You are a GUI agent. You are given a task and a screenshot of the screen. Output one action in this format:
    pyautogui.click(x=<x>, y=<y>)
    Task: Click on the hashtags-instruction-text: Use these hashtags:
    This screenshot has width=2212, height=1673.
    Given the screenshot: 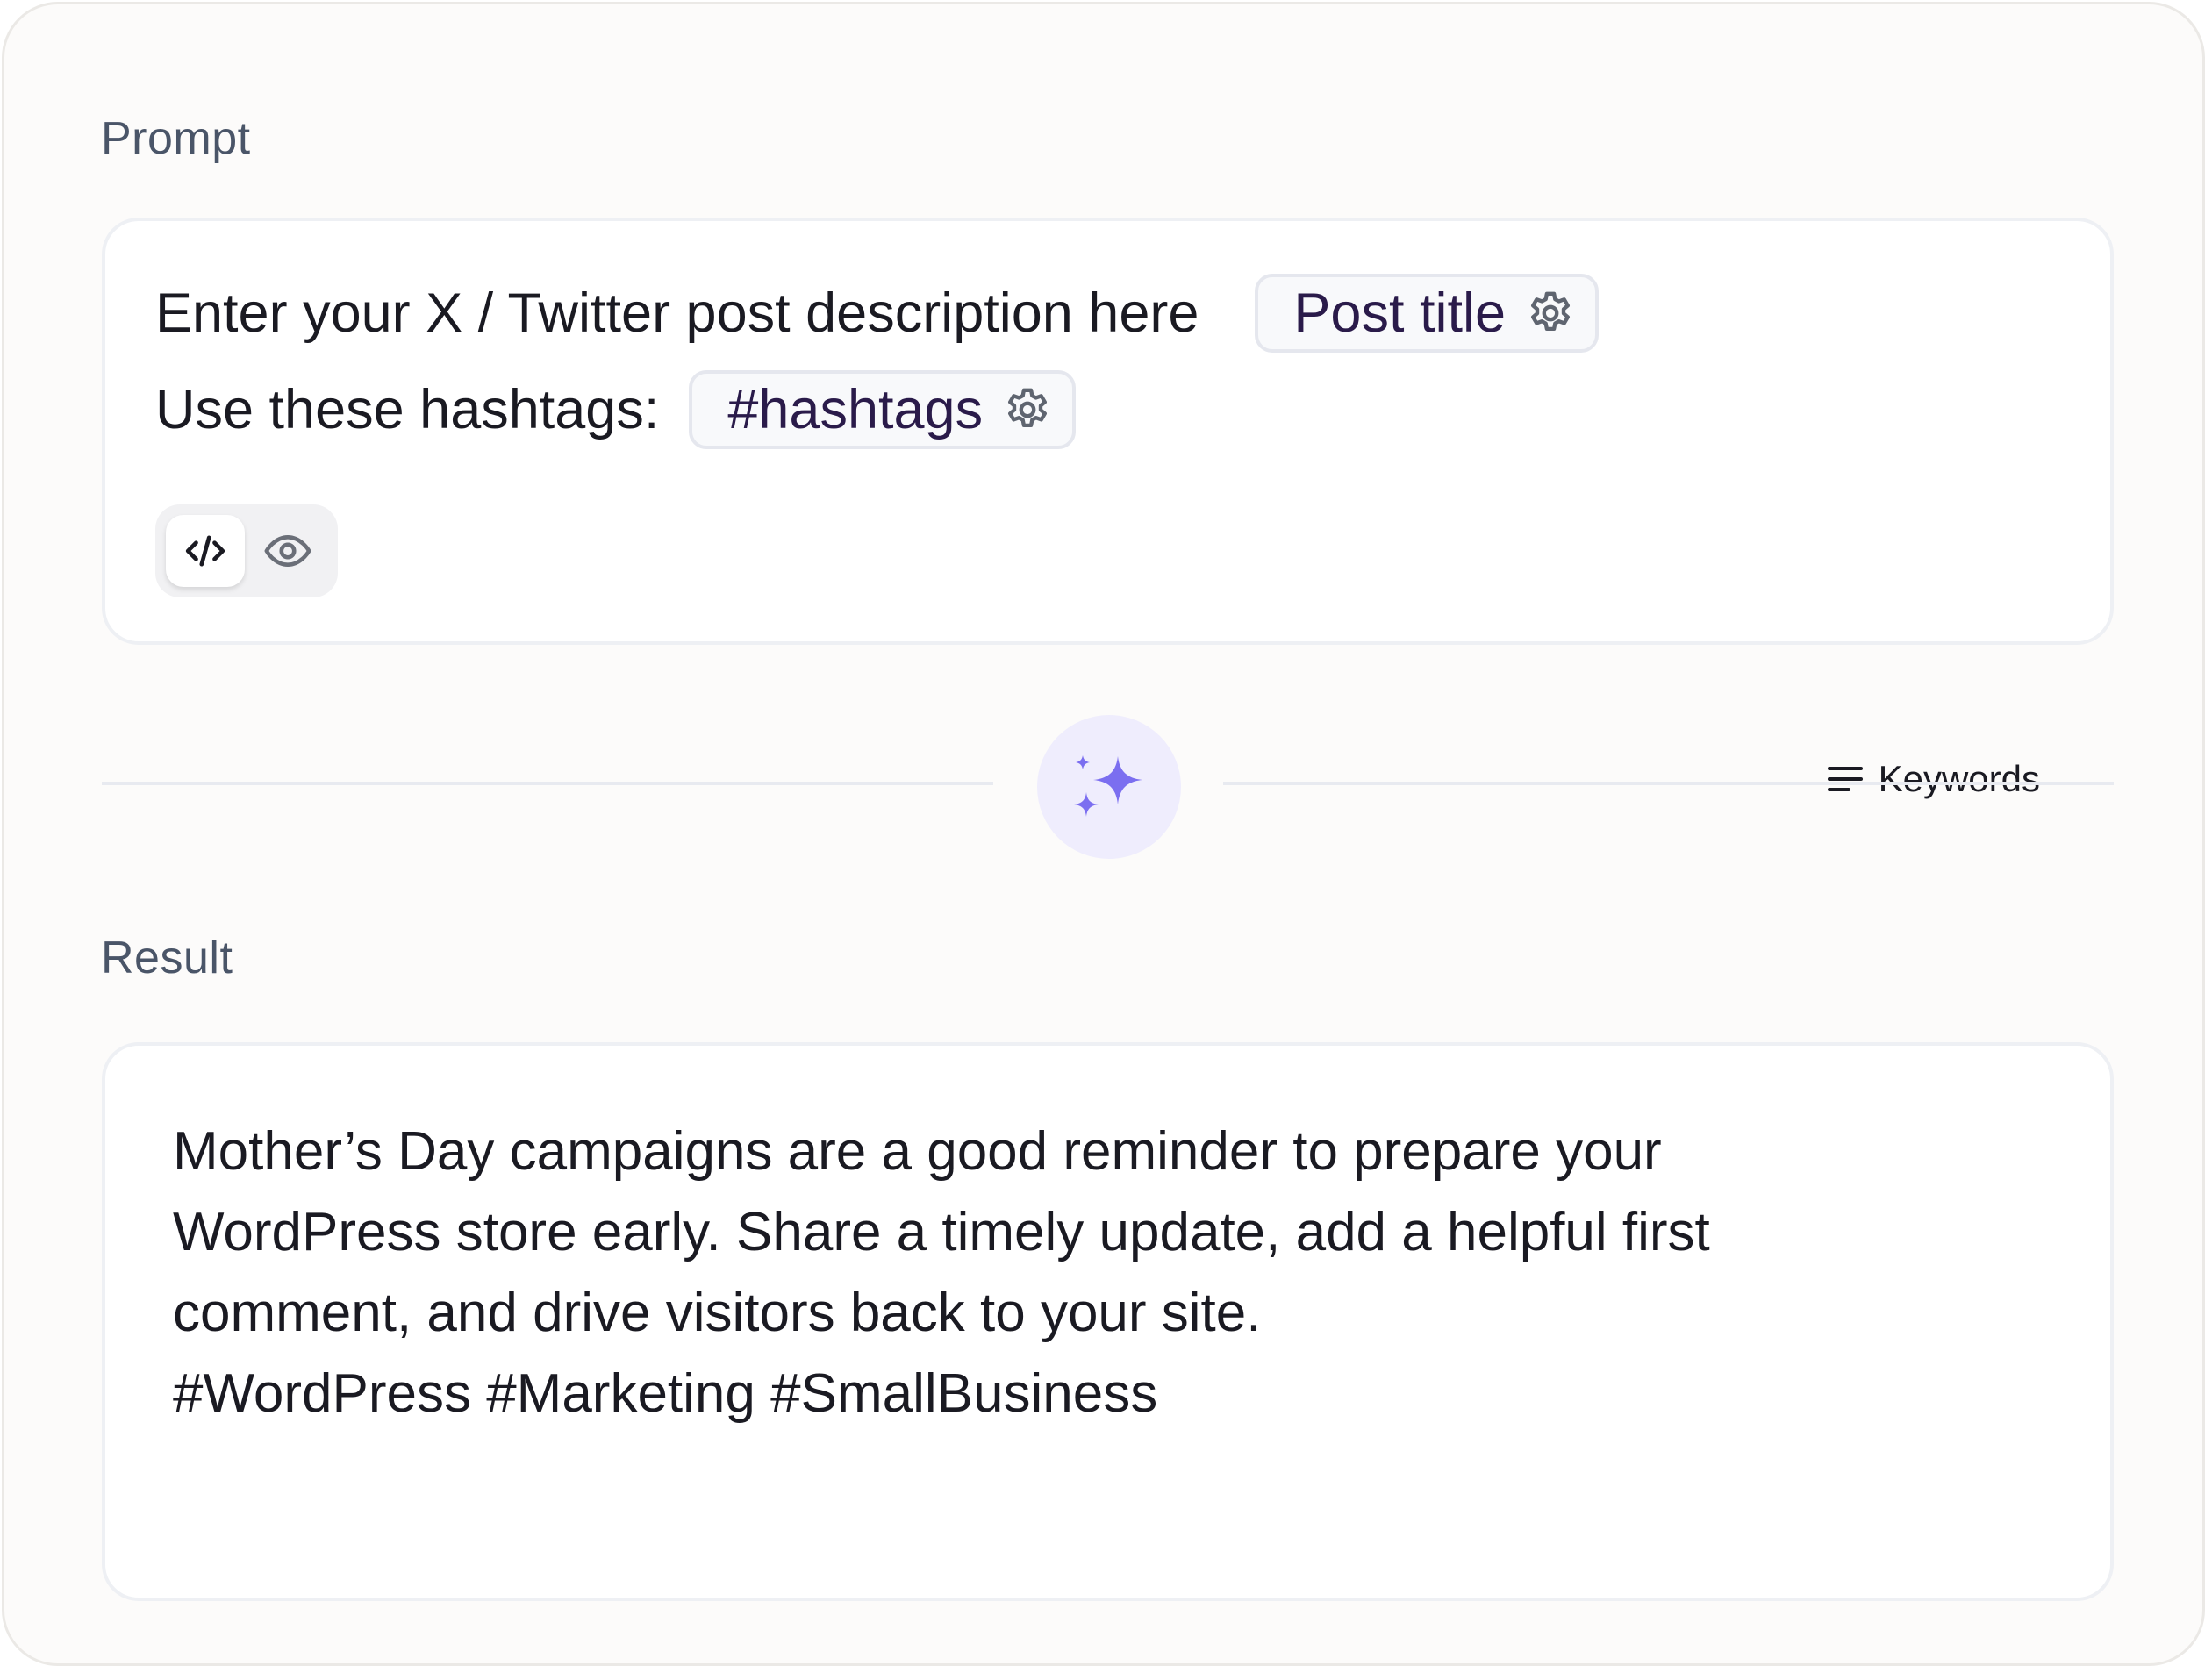 What is the action you would take?
    pyautogui.click(x=407, y=409)
    